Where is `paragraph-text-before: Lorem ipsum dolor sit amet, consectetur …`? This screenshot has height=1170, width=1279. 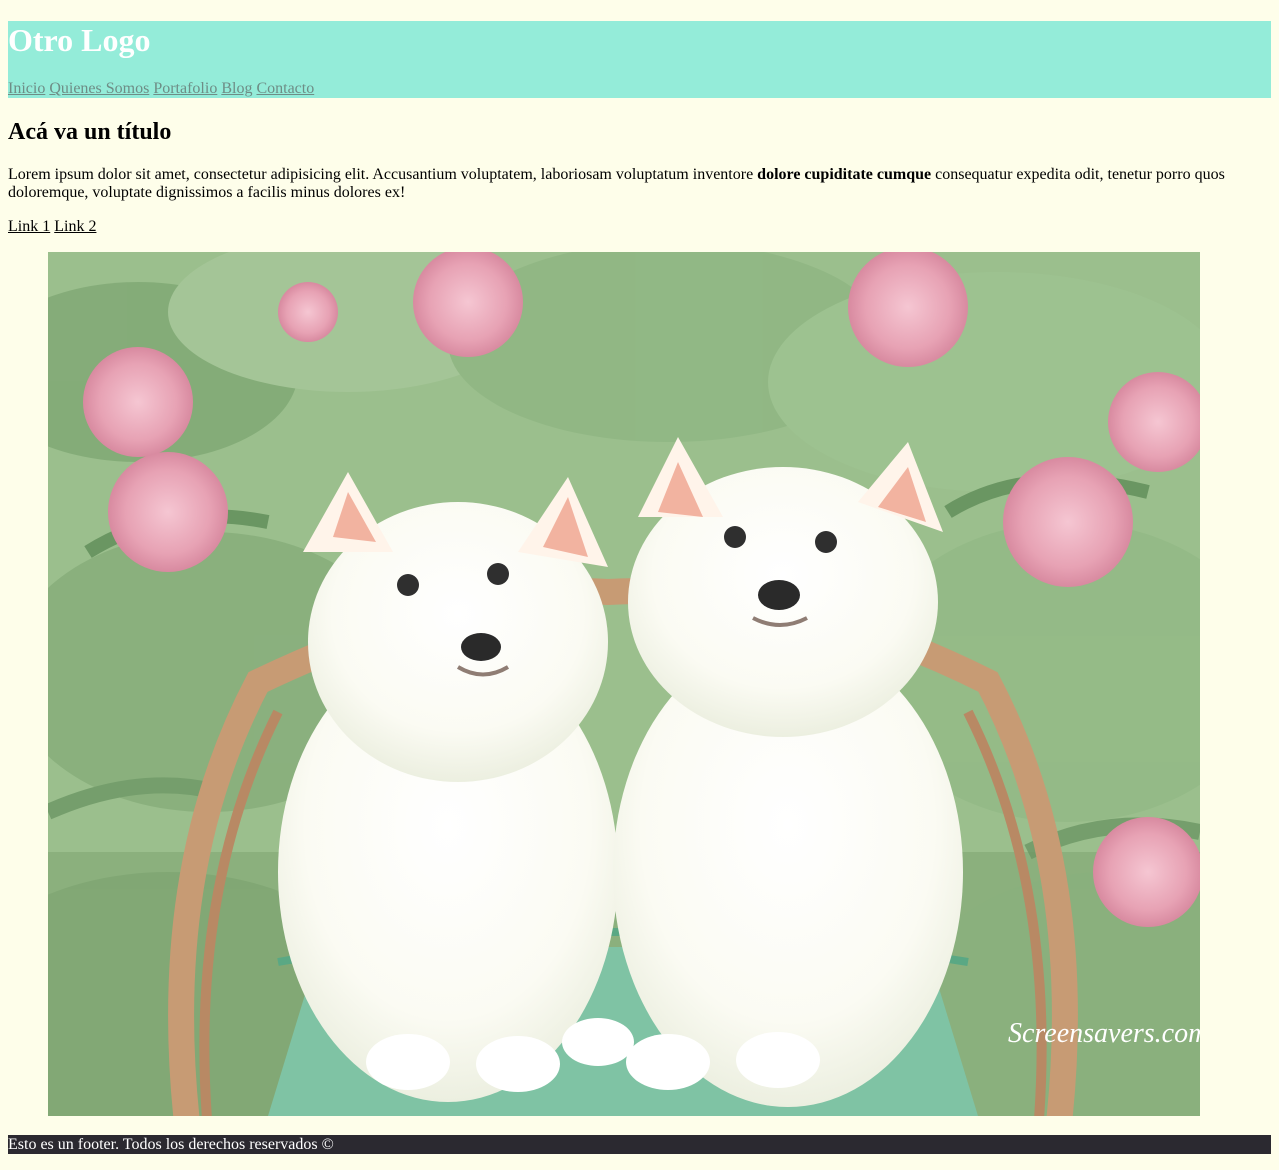 paragraph-text-before: Lorem ipsum dolor sit amet, consectetur … is located at coordinates (383, 174).